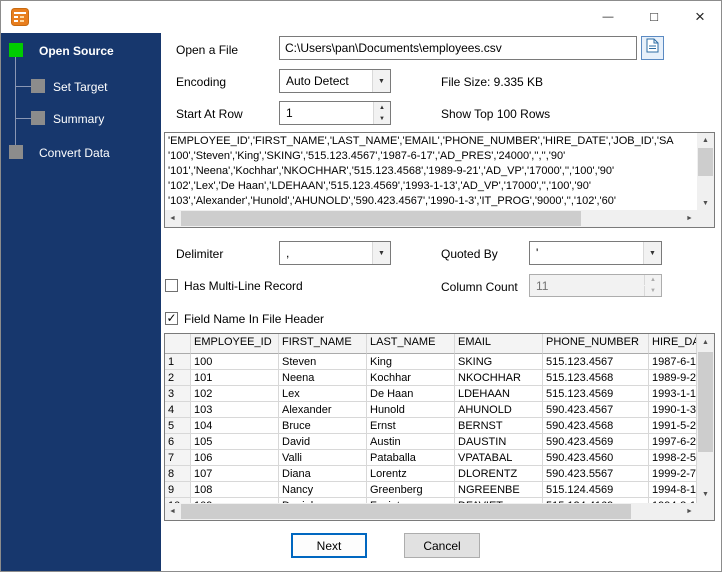  Describe the element at coordinates (171, 285) in the screenshot. I see `multiline-checkbox` at that location.